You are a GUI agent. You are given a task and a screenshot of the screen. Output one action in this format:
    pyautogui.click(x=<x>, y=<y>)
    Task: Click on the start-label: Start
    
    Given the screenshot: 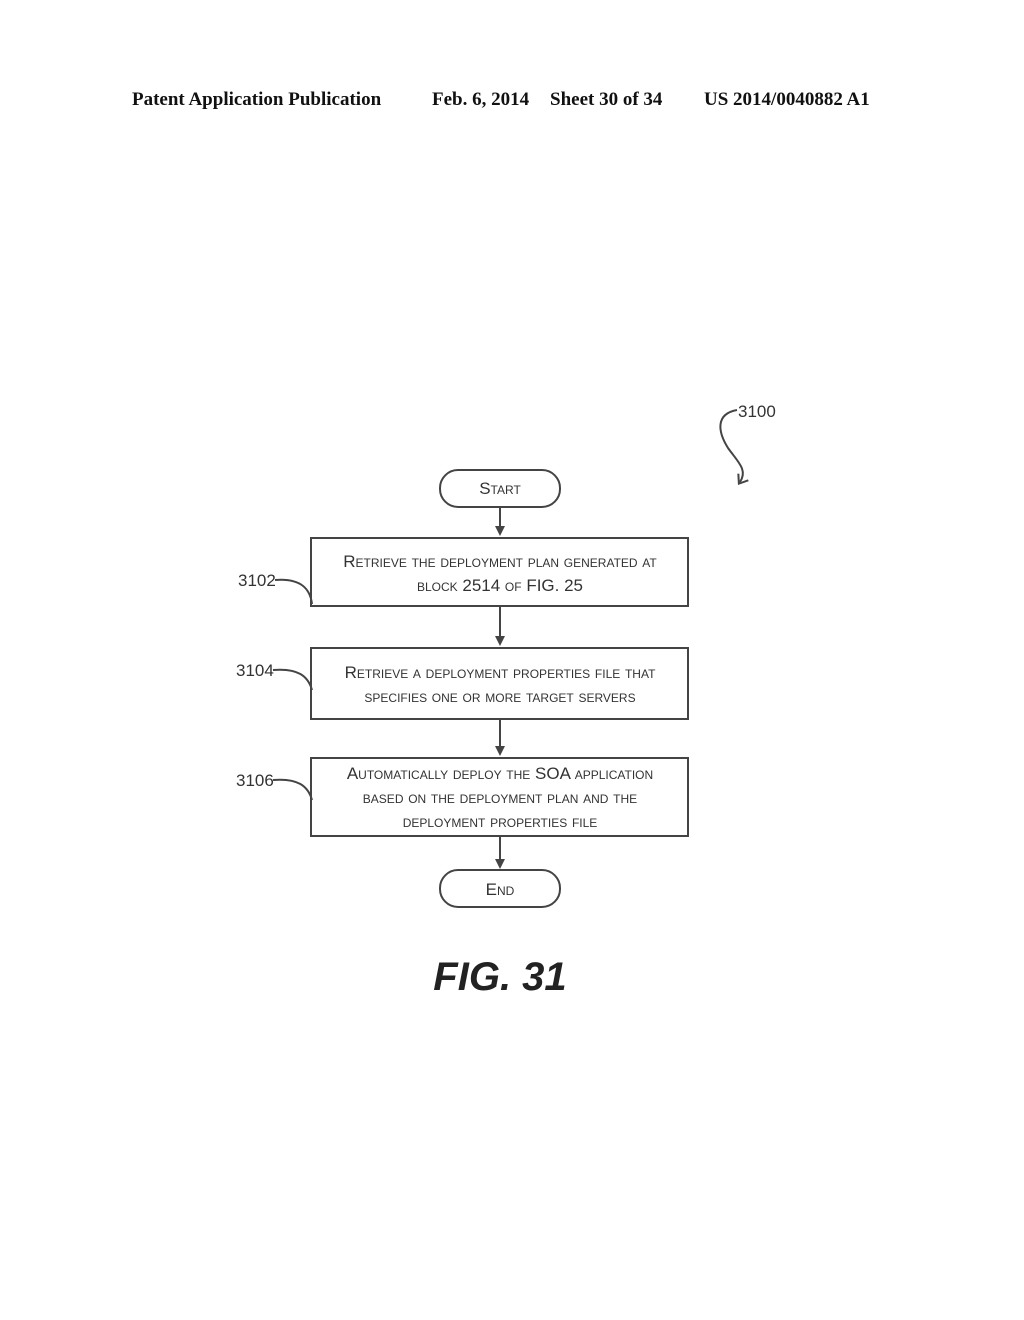 What is the action you would take?
    pyautogui.click(x=500, y=488)
    